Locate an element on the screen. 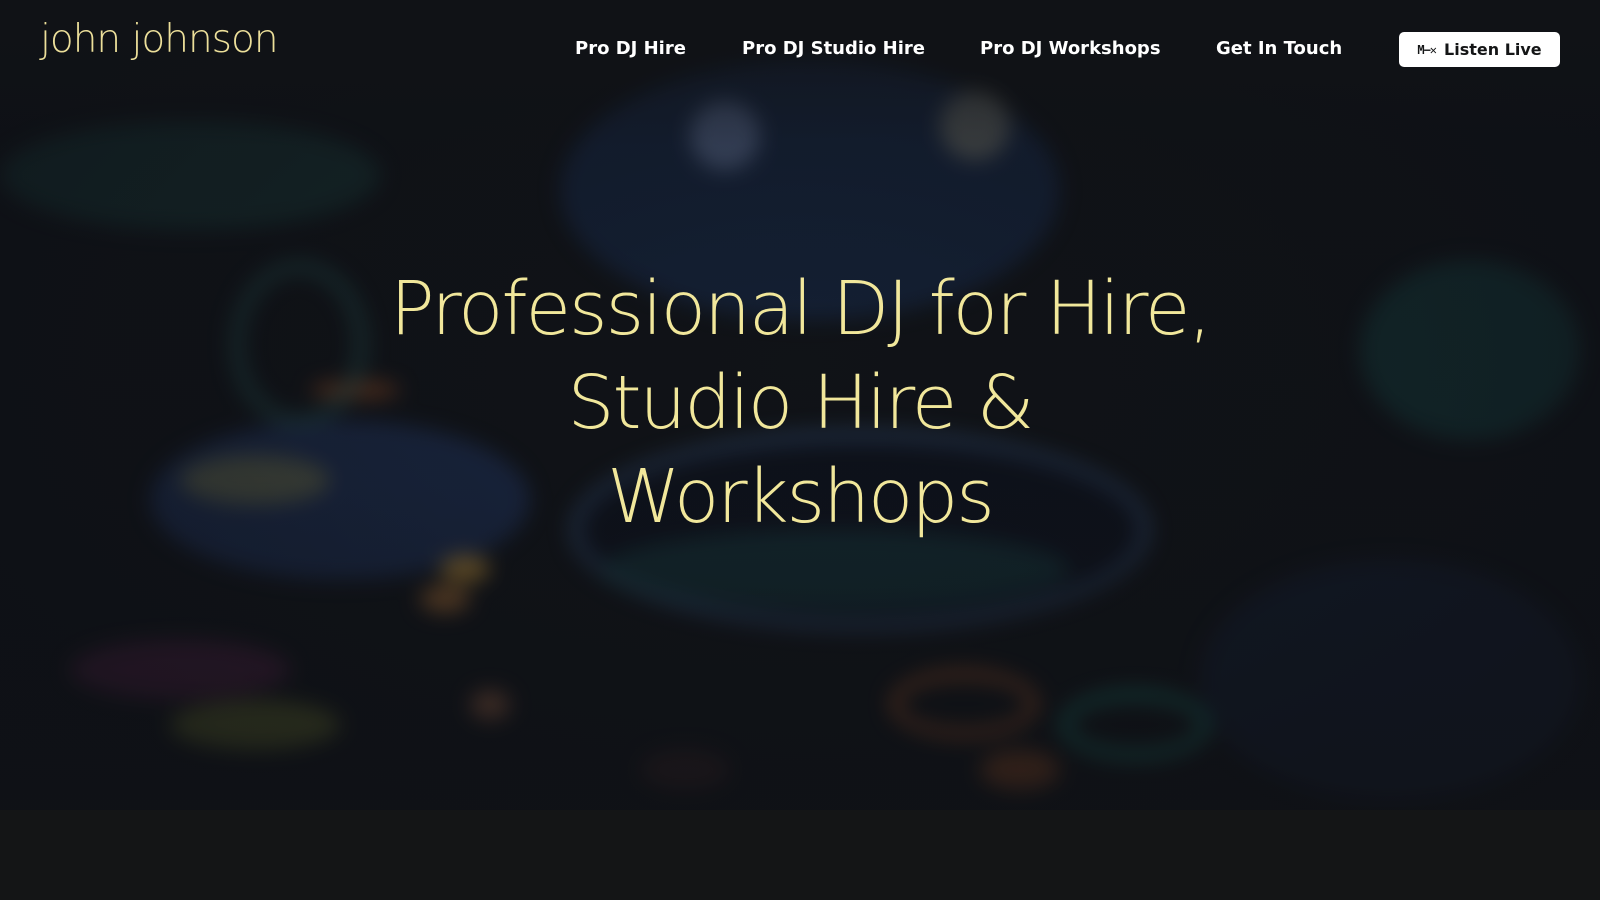  hero-headline-line: Professional DJ for Hire, is located at coordinates (801, 309).